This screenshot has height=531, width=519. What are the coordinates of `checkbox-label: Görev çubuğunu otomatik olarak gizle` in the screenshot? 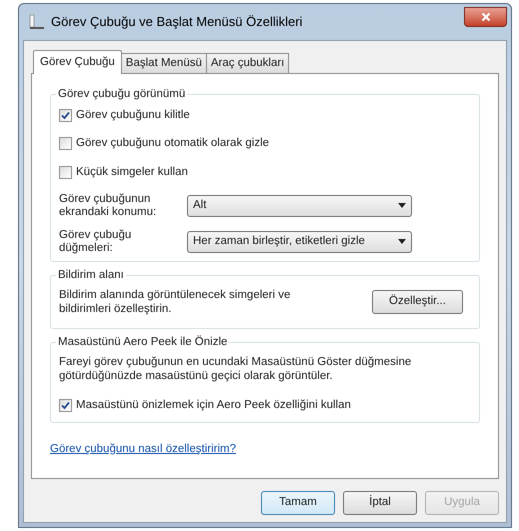 It's located at (173, 144).